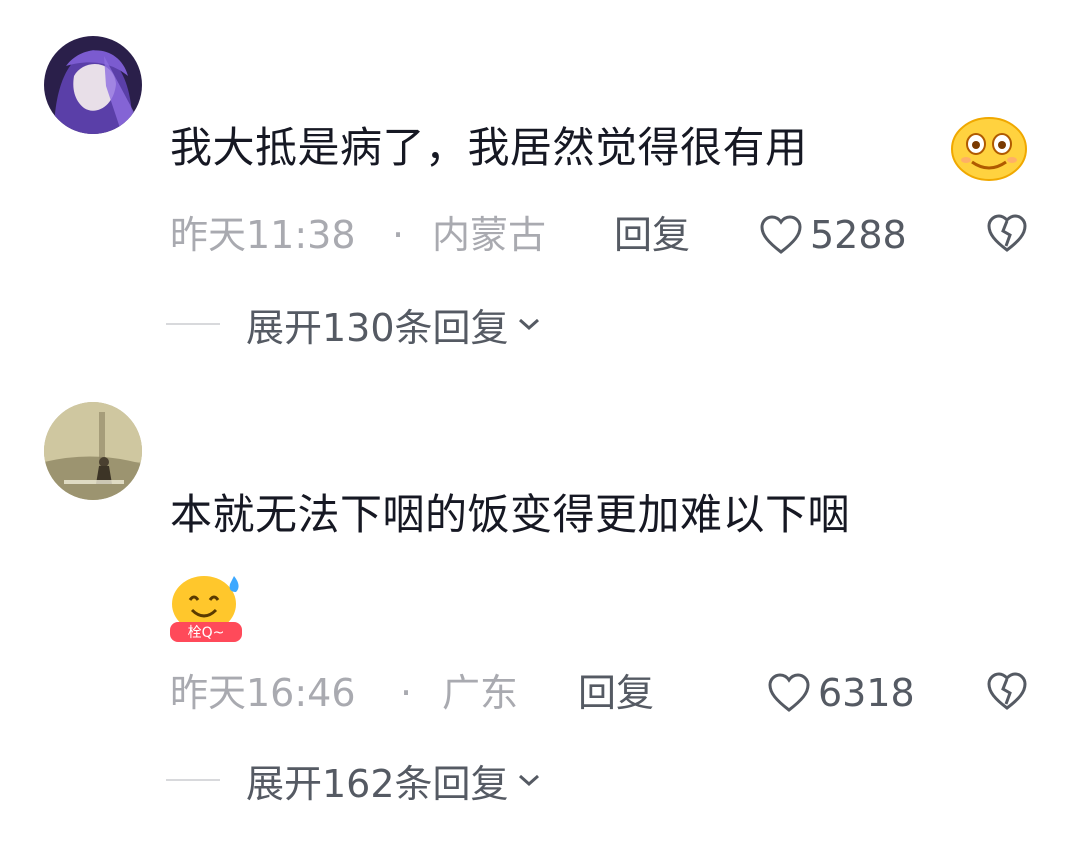  Describe the element at coordinates (206, 610) in the screenshot. I see `sweat-smile-emoji: 栓Q~` at that location.